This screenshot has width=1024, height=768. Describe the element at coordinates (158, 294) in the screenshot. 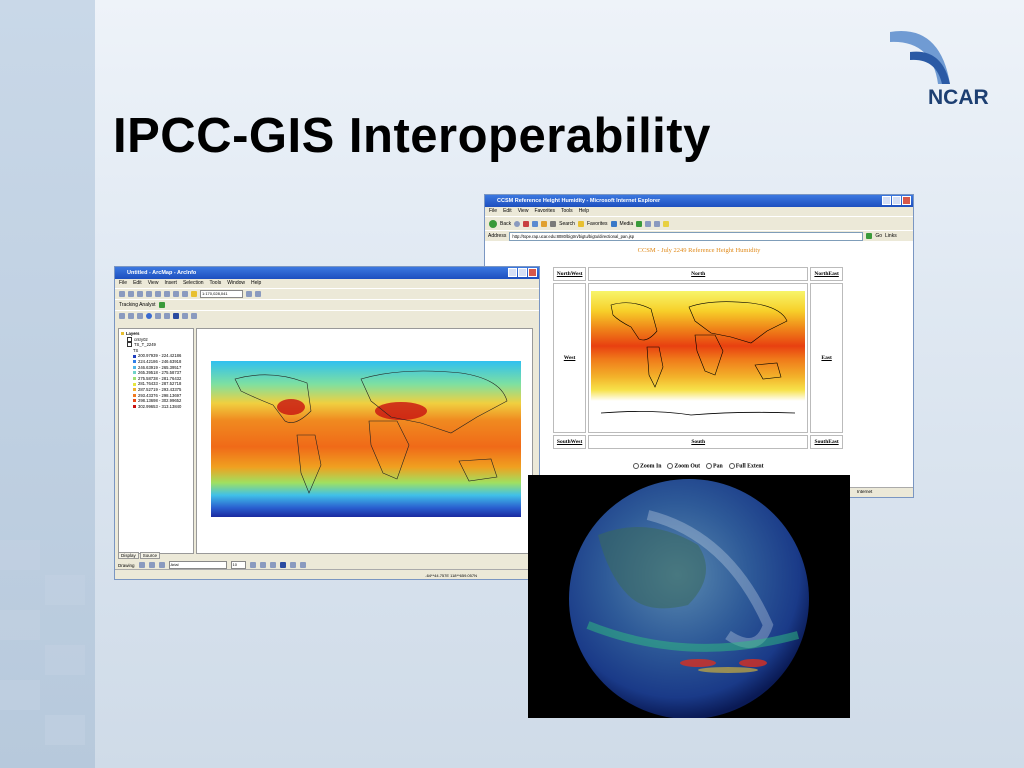

I see `cut-icon` at that location.